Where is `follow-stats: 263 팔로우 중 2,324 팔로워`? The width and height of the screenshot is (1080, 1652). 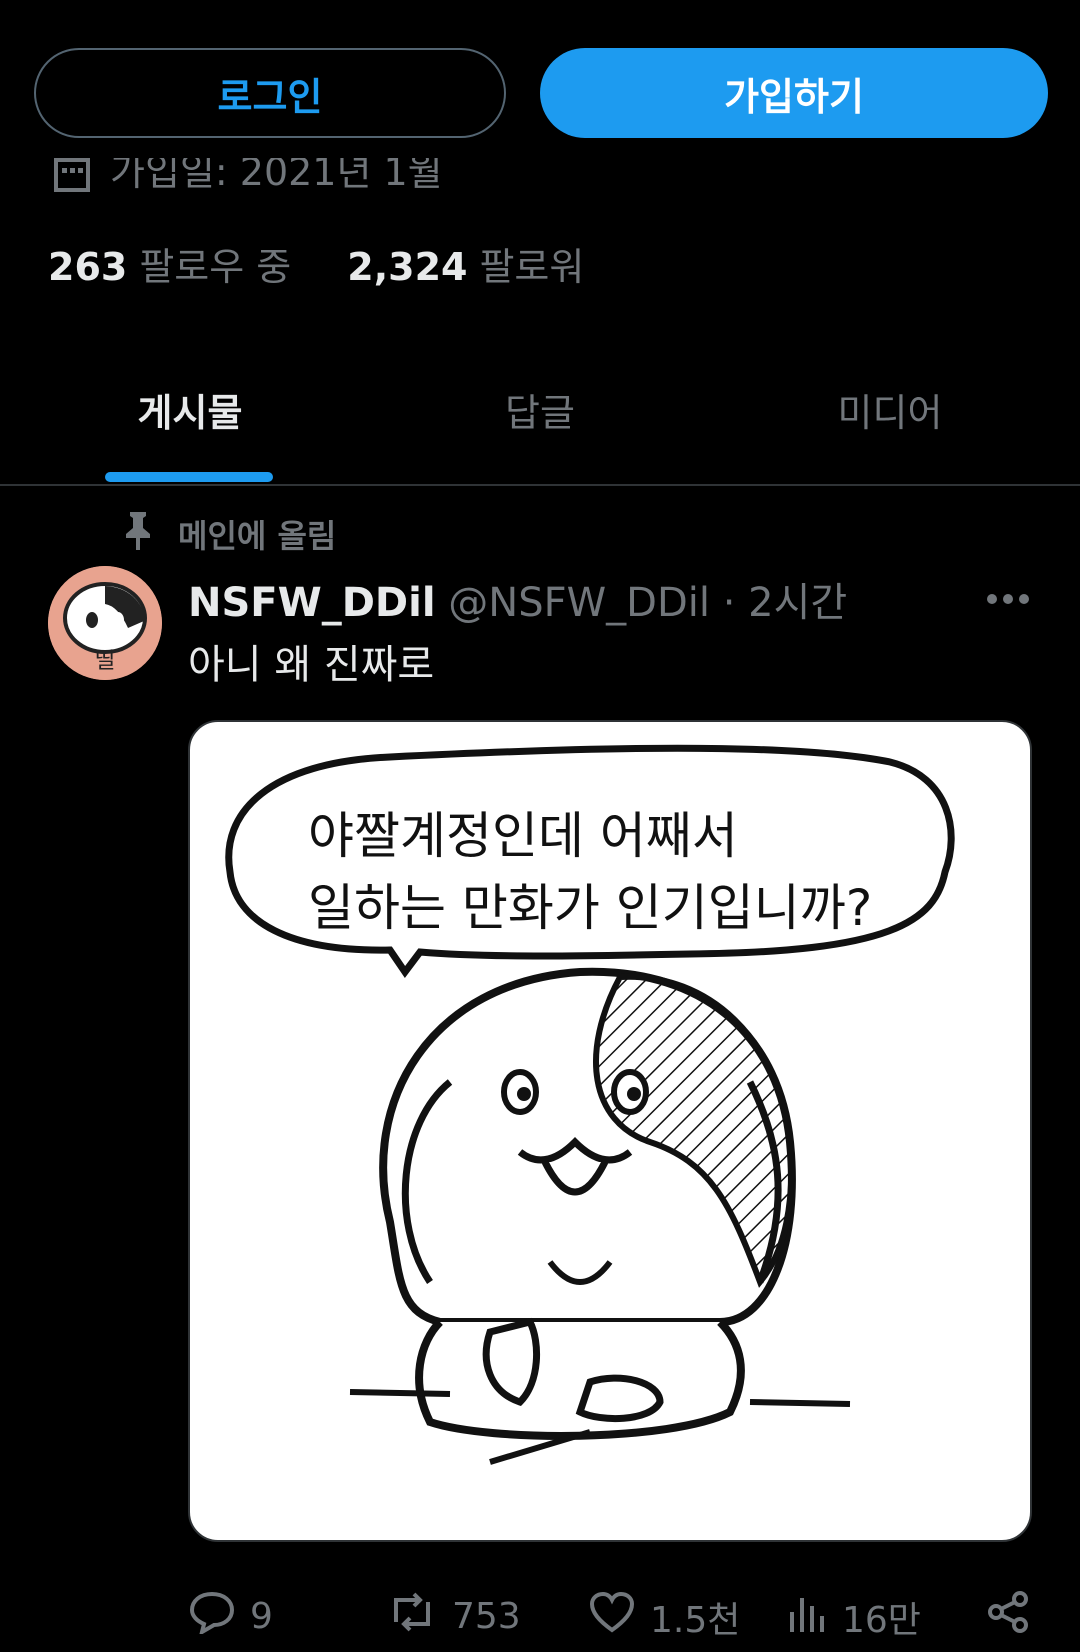 follow-stats: 263 팔로우 중 2,324 팔로워 is located at coordinates (316, 263).